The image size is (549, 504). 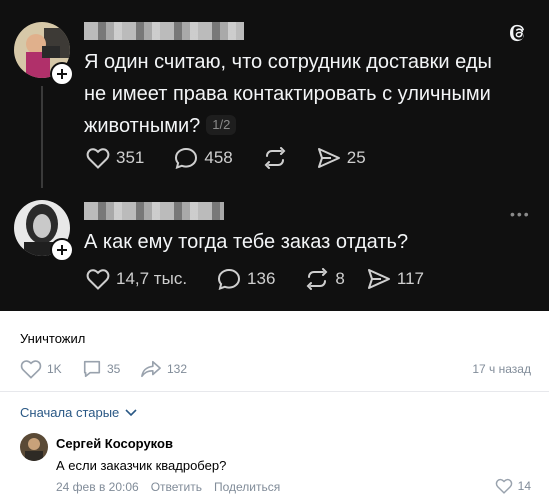 I want to click on threads-logo-icon, so click(x=519, y=33).